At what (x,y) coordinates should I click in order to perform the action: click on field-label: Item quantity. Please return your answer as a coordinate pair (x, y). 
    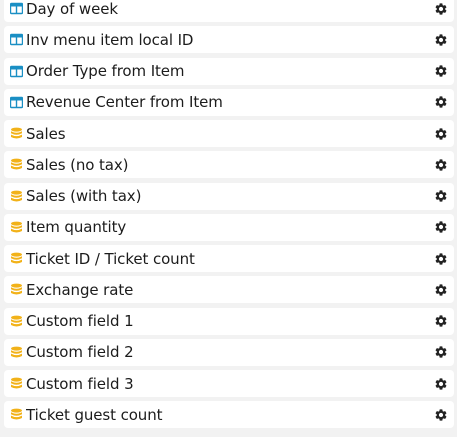
    Looking at the image, I should click on (76, 227).